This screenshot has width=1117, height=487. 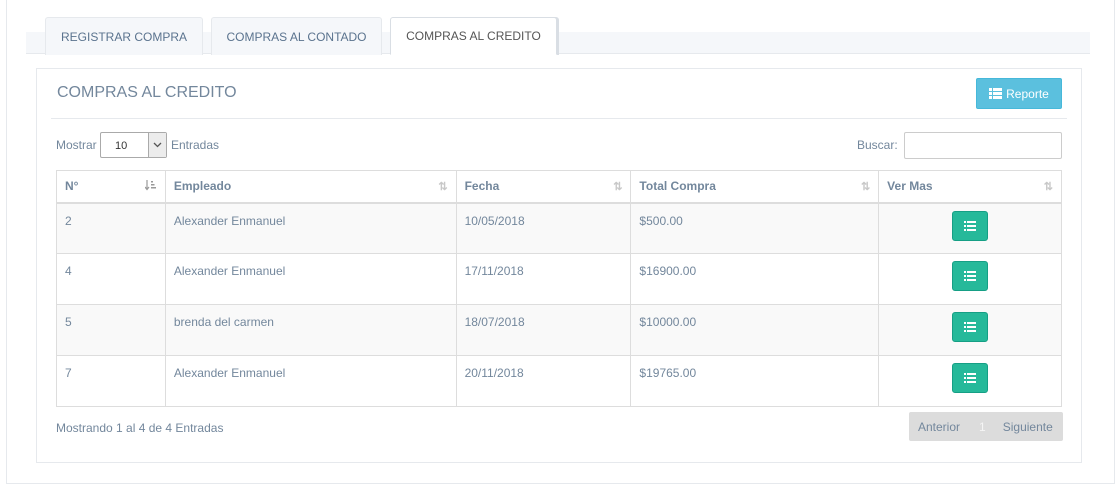 What do you see at coordinates (76, 145) in the screenshot?
I see `show-label: Mostrar` at bounding box center [76, 145].